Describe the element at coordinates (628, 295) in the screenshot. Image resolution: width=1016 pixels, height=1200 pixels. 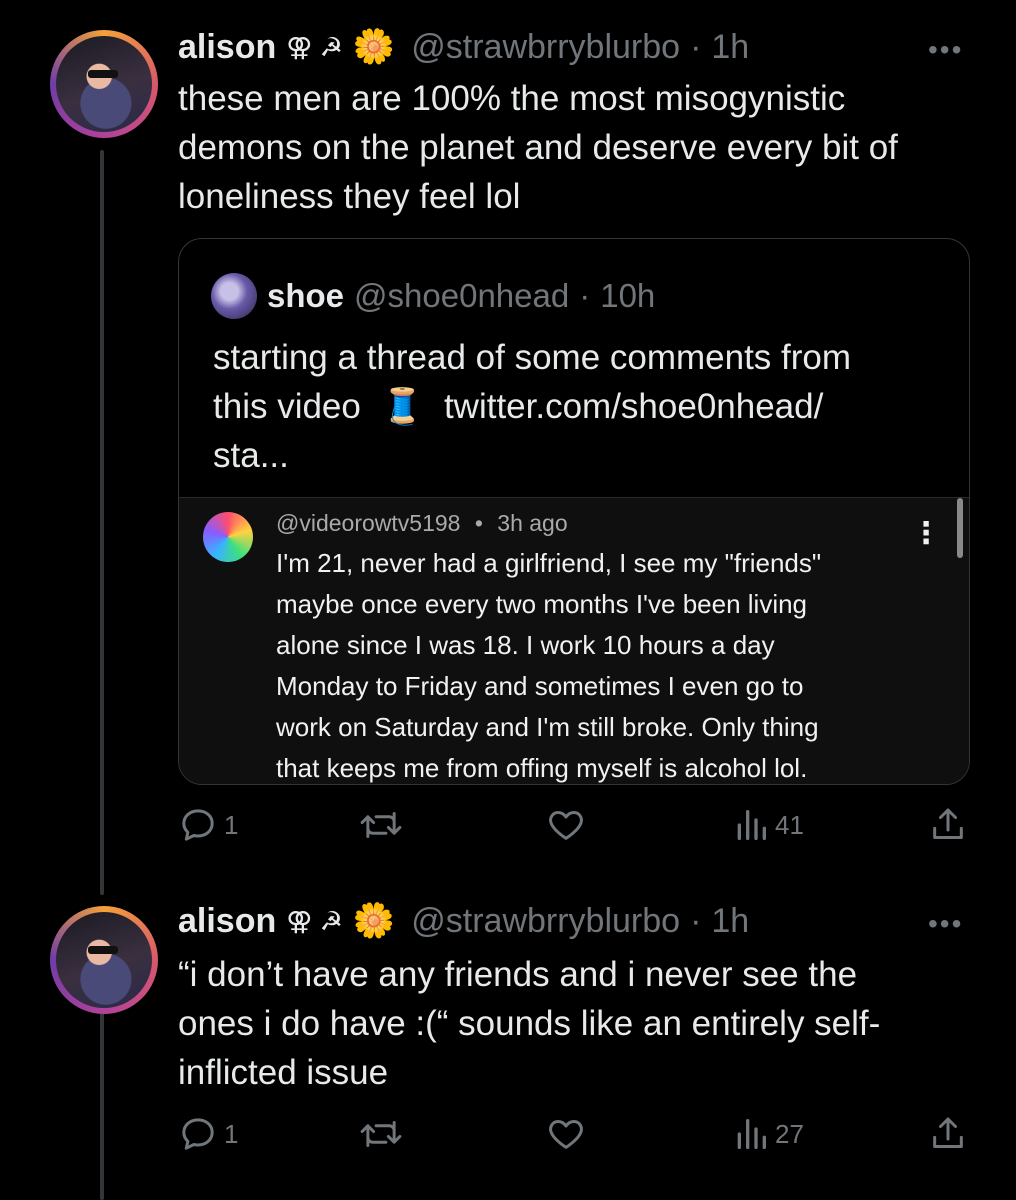
I see `quote-timestamp: 10h` at that location.